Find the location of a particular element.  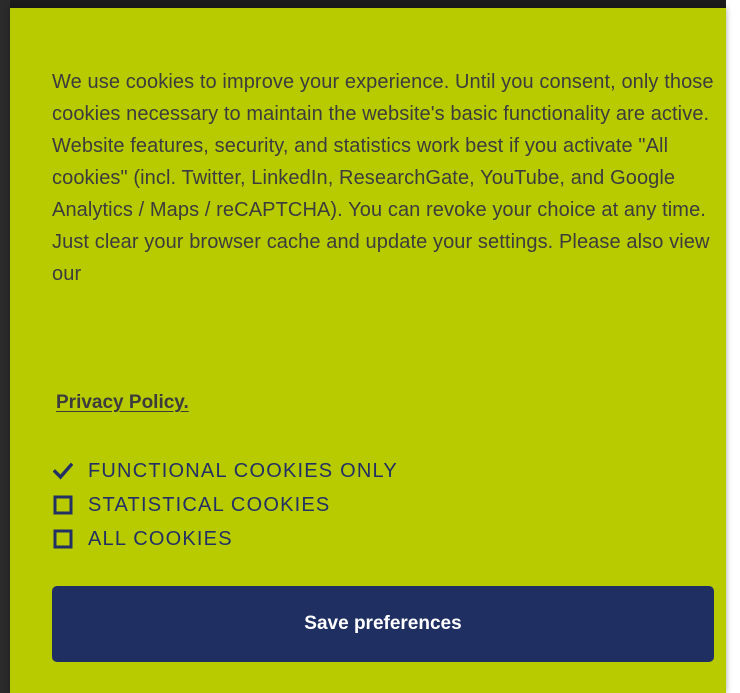

option-statistical-cookies: STATISTICAL COOKIES is located at coordinates (352, 505).